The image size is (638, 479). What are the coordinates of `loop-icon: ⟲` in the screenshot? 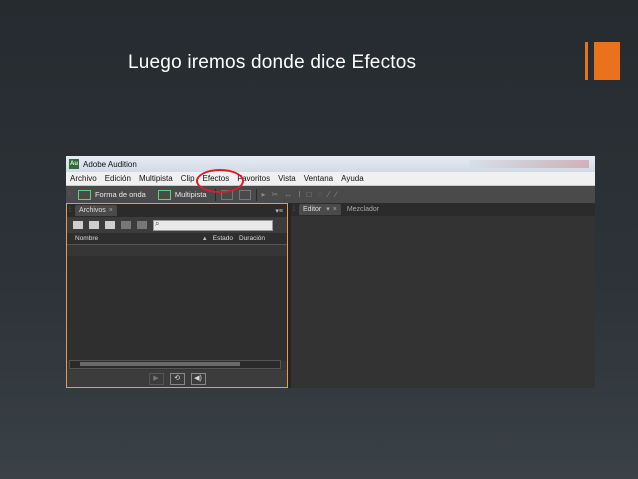 It's located at (177, 378).